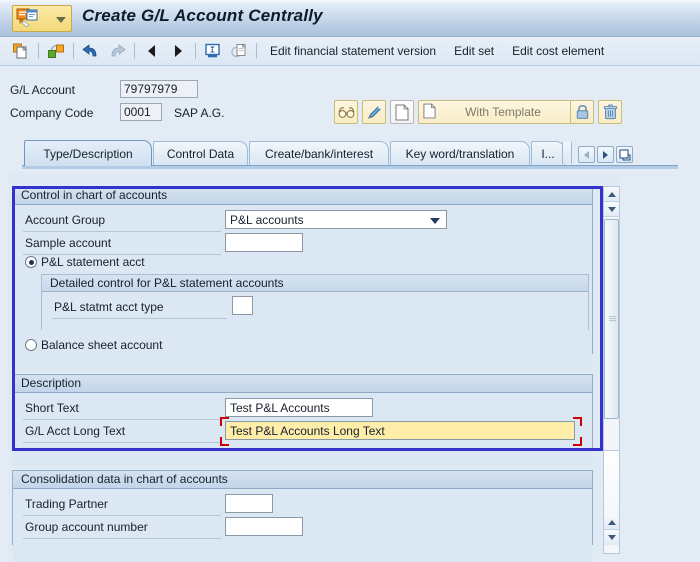 This screenshot has width=700, height=562. I want to click on tab-key-word-translation: Key word/translation, so click(460, 153).